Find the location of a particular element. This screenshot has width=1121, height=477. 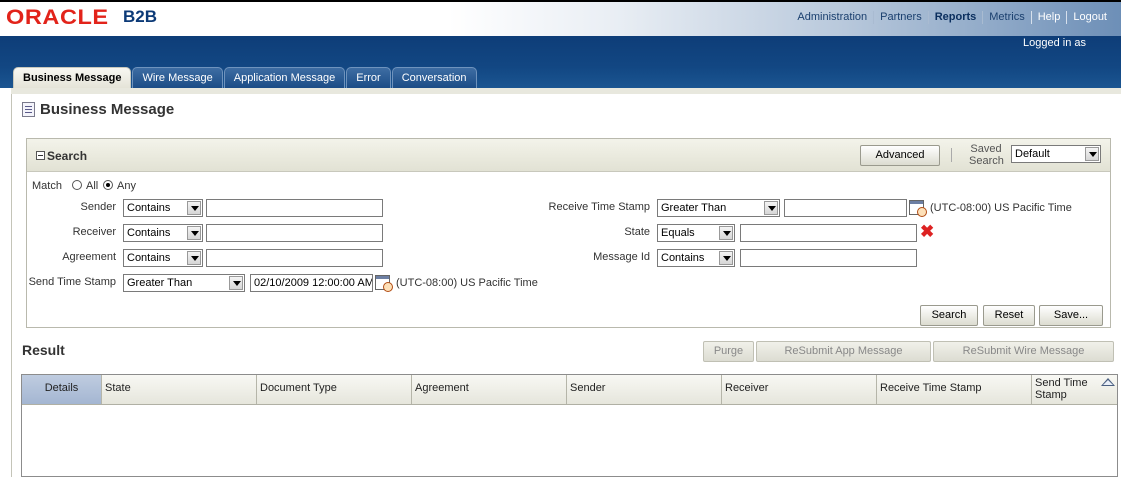

send-time-input: 02/10/2009 12:00:00 AM is located at coordinates (311, 283).